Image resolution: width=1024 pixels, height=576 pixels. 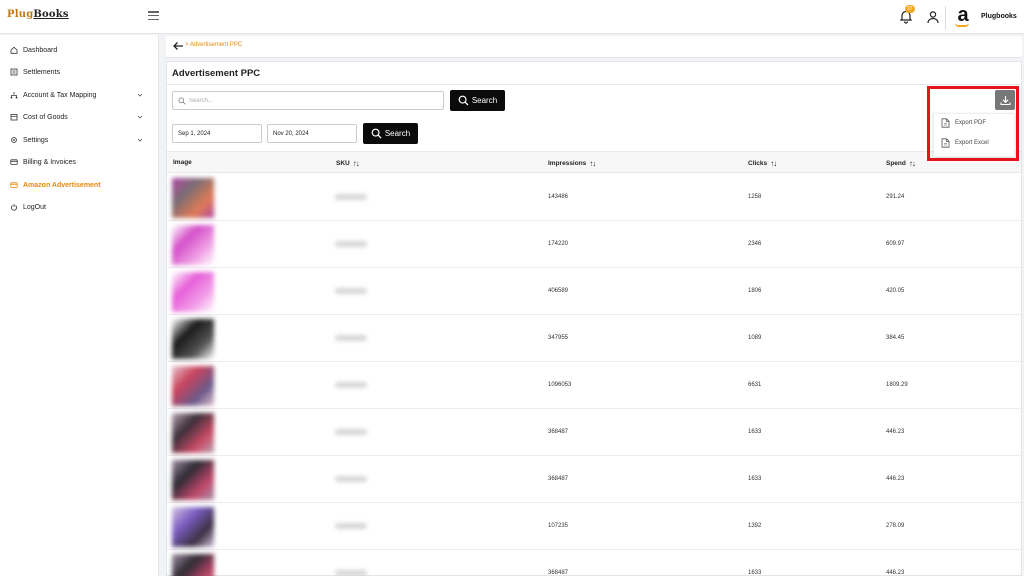 What do you see at coordinates (80, 140) in the screenshot?
I see `sidebar-item-settings: Settings` at bounding box center [80, 140].